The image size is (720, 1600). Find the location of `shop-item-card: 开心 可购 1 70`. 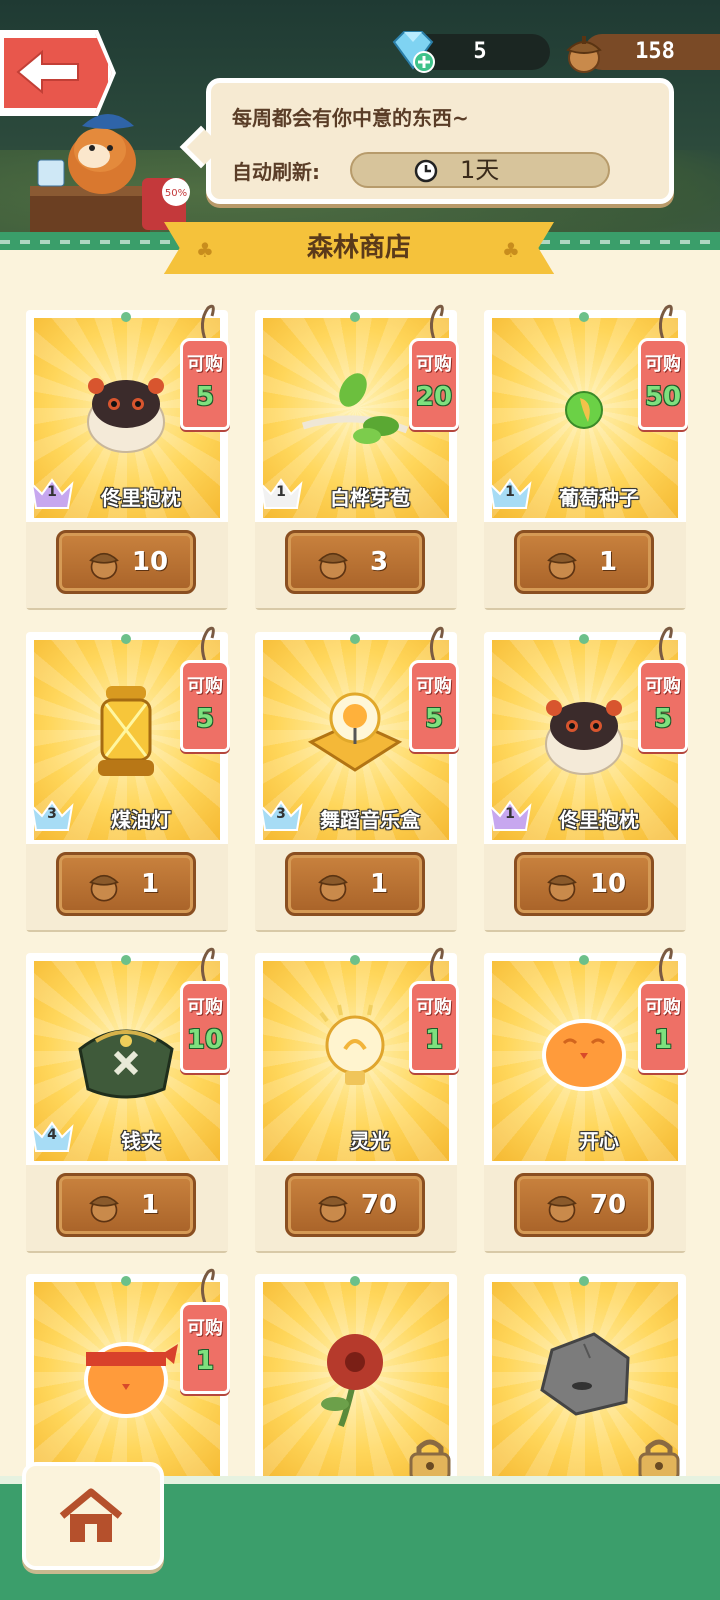

shop-item-card: 开心 可购 1 70 is located at coordinates (586, 1099).